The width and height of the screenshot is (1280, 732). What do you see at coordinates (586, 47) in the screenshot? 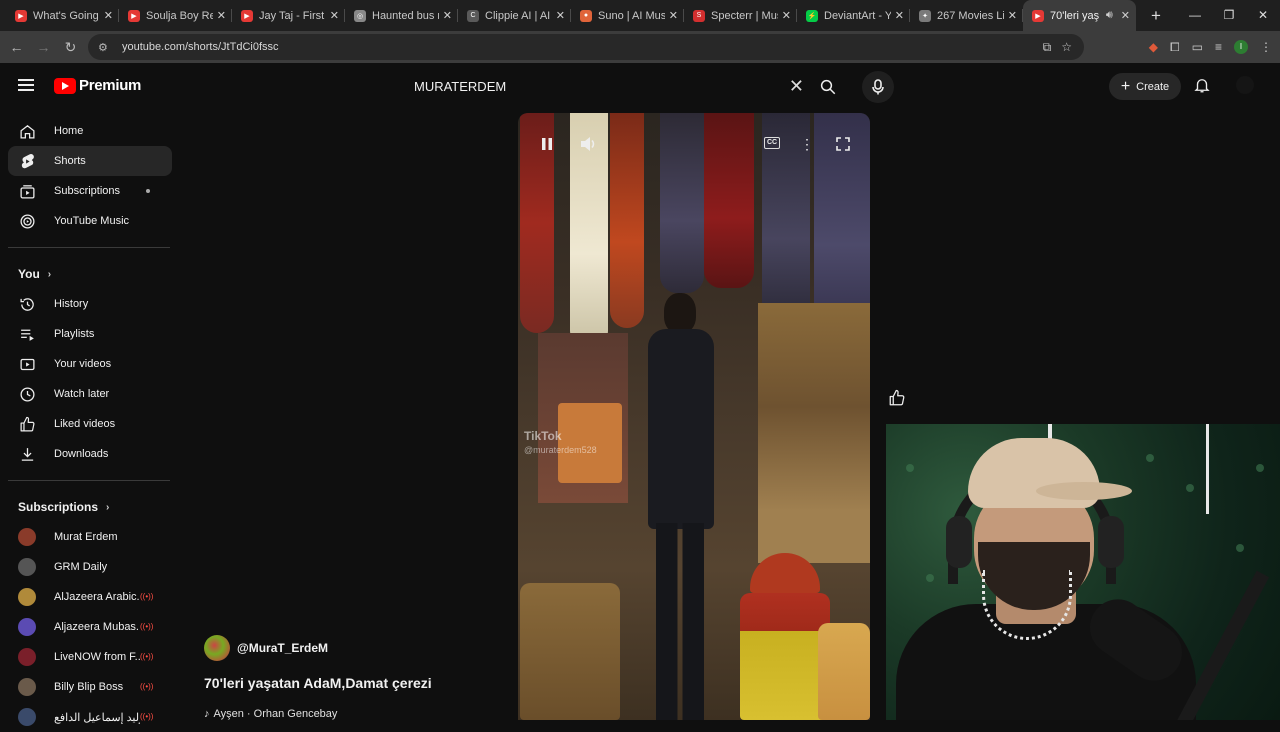
I see `url-field: ⚙ youtube.com/shorts/JtTdCi0fssc ⧉ ☆` at bounding box center [586, 47].